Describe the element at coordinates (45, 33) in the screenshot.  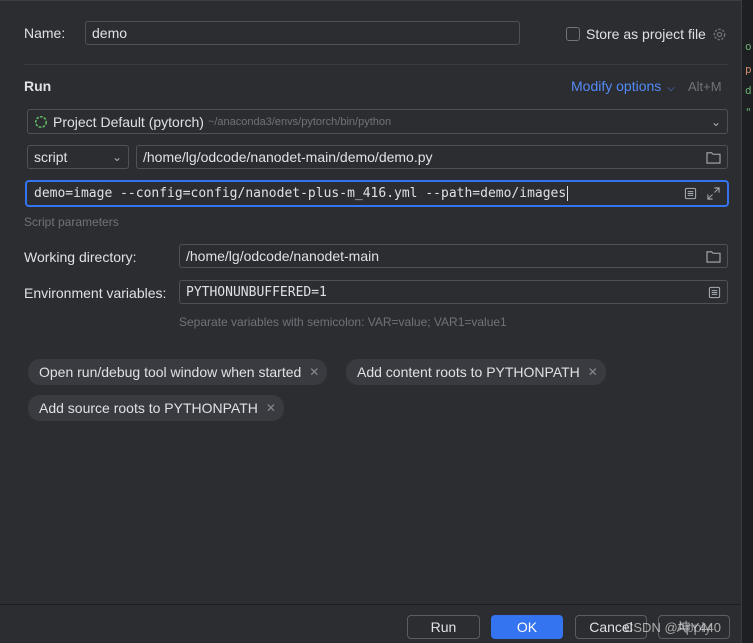
I see `name-label: Name:` at that location.